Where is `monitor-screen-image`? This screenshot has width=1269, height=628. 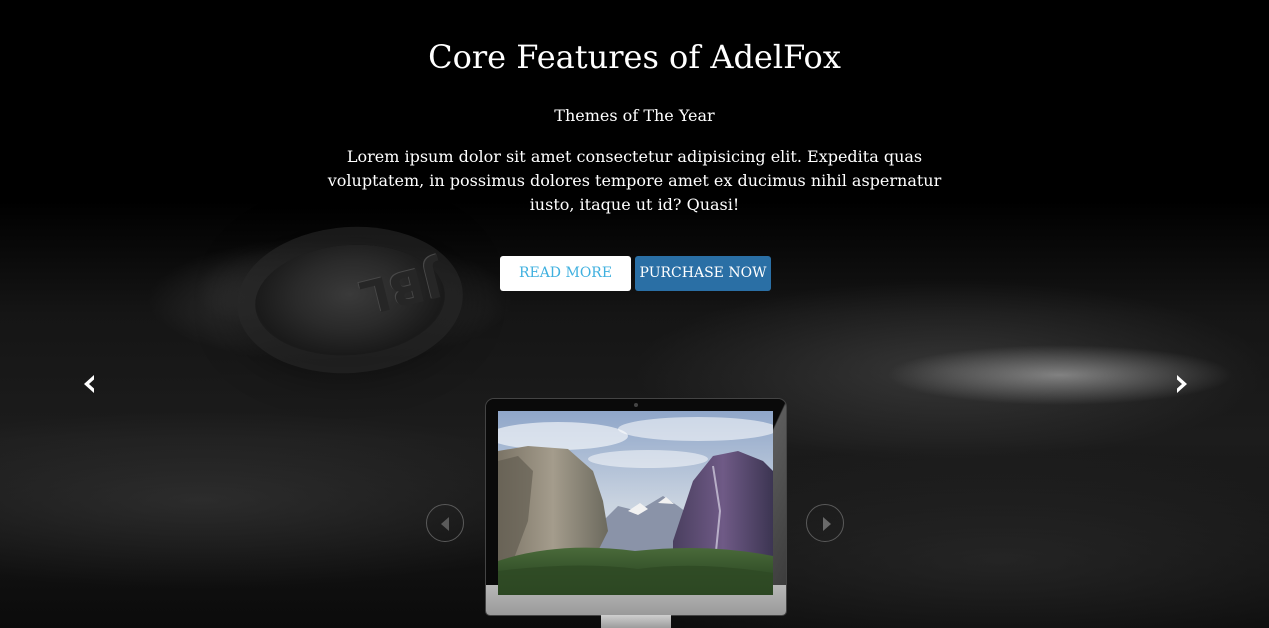 monitor-screen-image is located at coordinates (635, 503).